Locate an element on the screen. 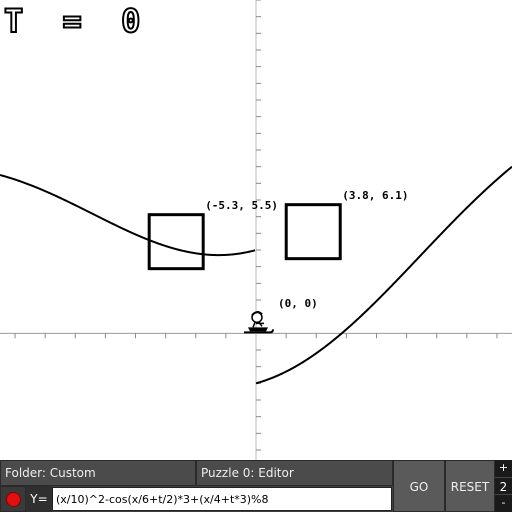  folder-selector: Folder: Custom is located at coordinates (98, 473).